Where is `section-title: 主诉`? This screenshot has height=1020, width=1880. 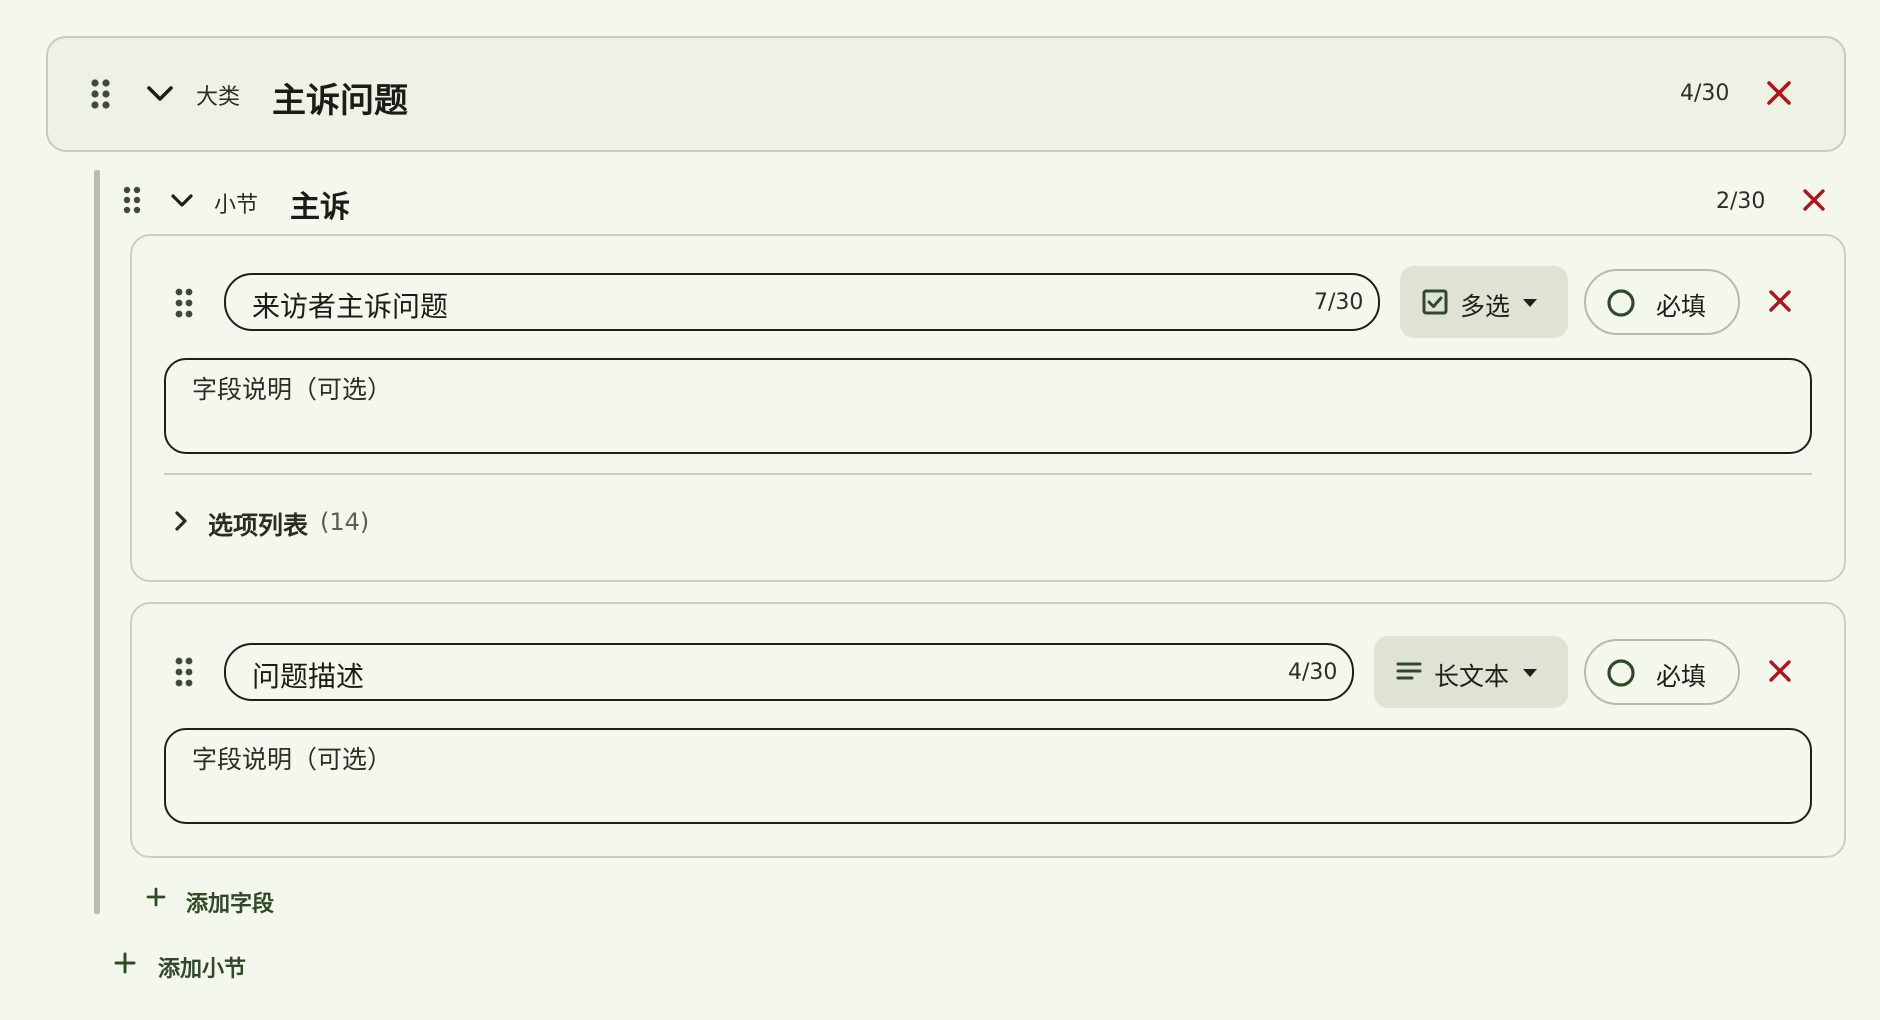 section-title: 主诉 is located at coordinates (320, 204).